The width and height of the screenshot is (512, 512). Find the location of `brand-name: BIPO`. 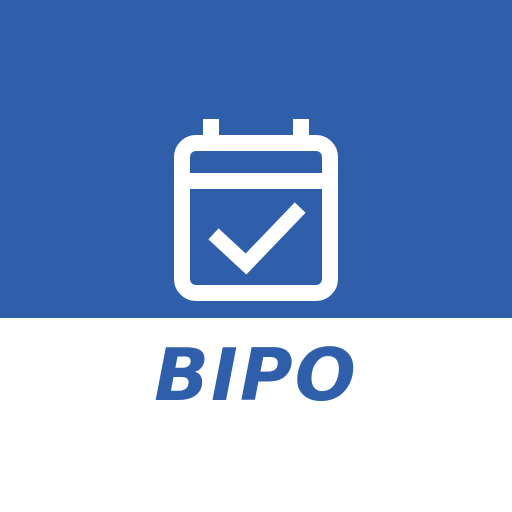

brand-name: BIPO is located at coordinates (256, 375).